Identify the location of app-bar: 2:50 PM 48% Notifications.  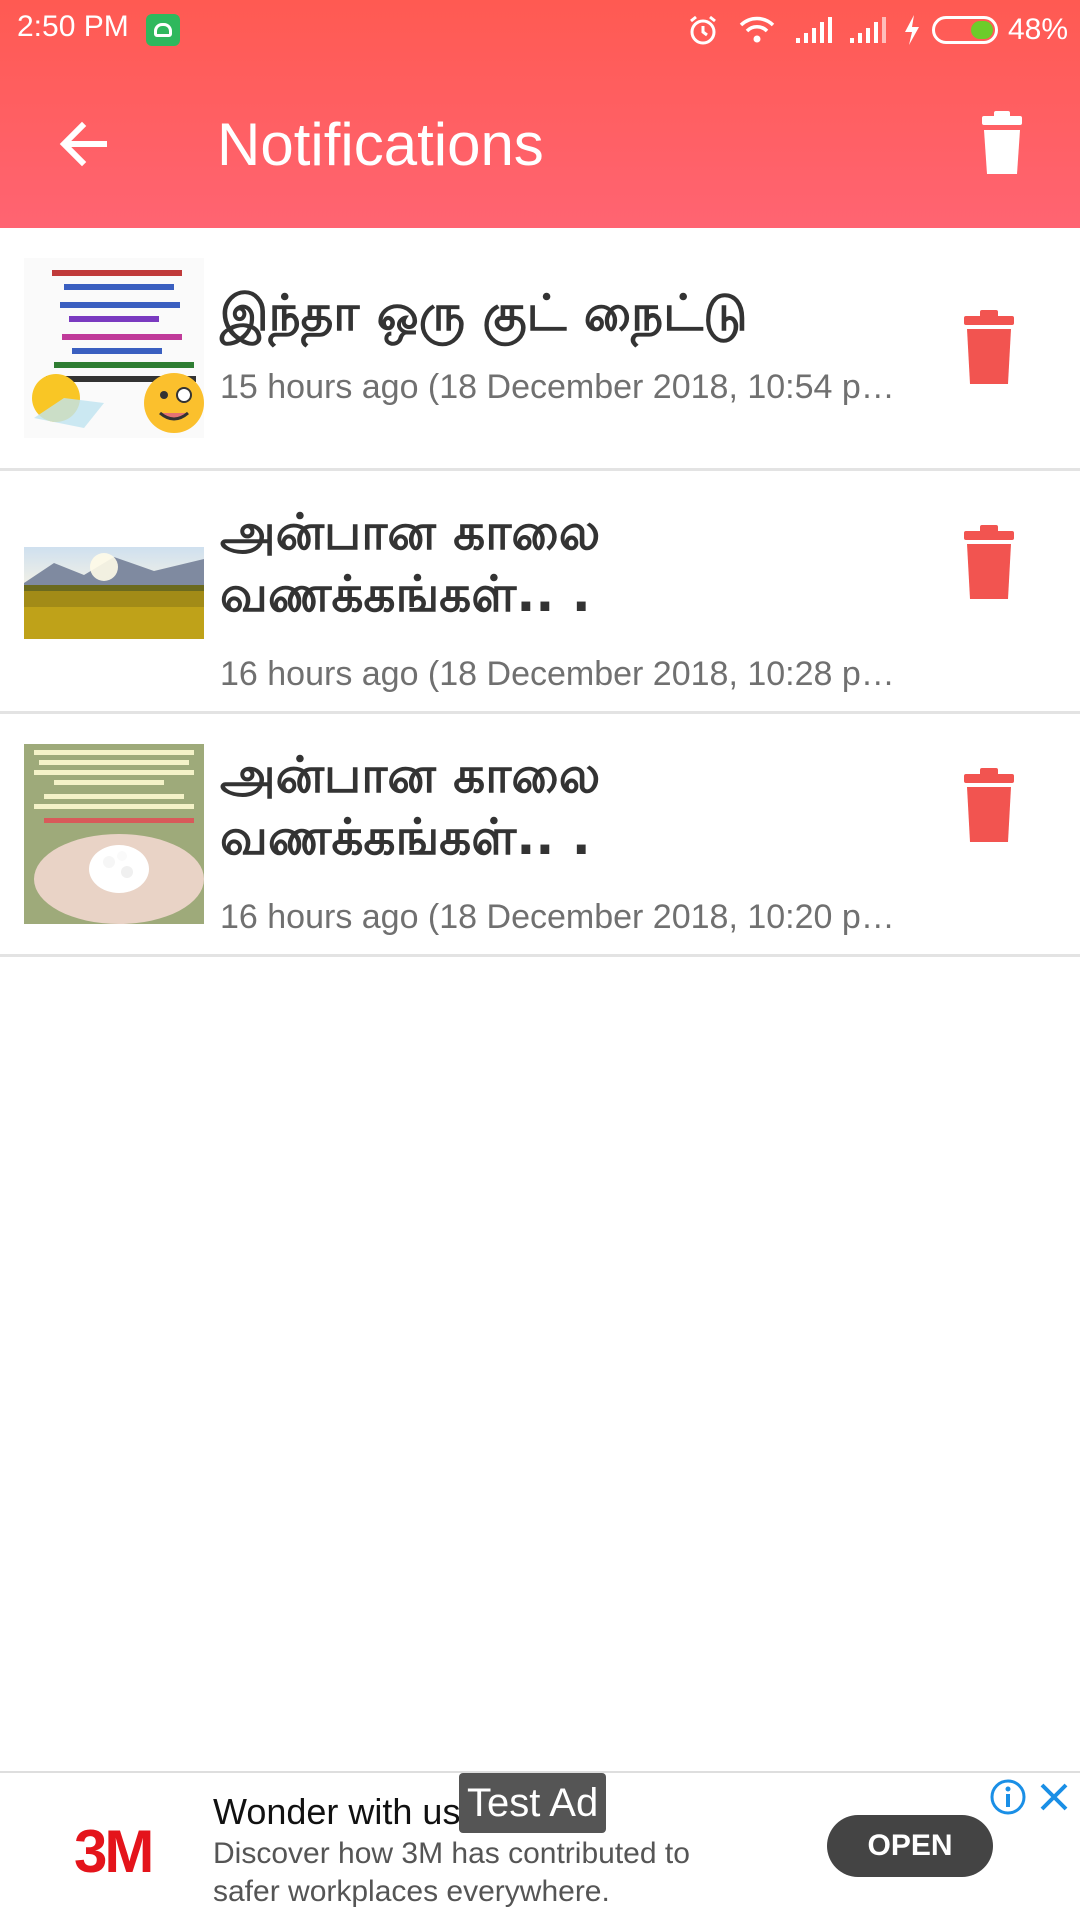
(540, 114).